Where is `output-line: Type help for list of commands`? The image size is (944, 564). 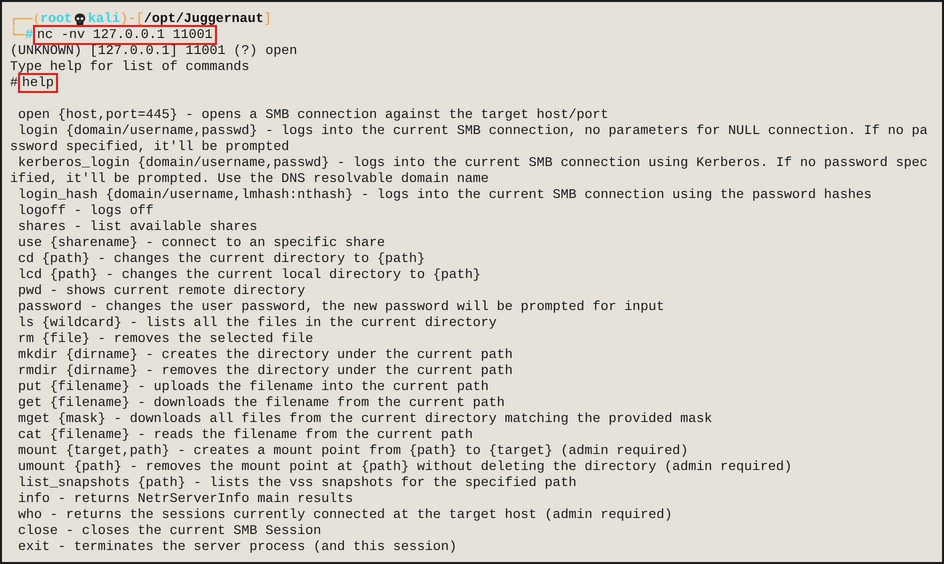
output-line: Type help for list of commands is located at coordinates (130, 67).